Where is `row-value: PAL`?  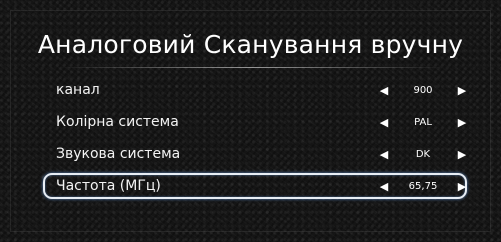 row-value: PAL is located at coordinates (423, 122).